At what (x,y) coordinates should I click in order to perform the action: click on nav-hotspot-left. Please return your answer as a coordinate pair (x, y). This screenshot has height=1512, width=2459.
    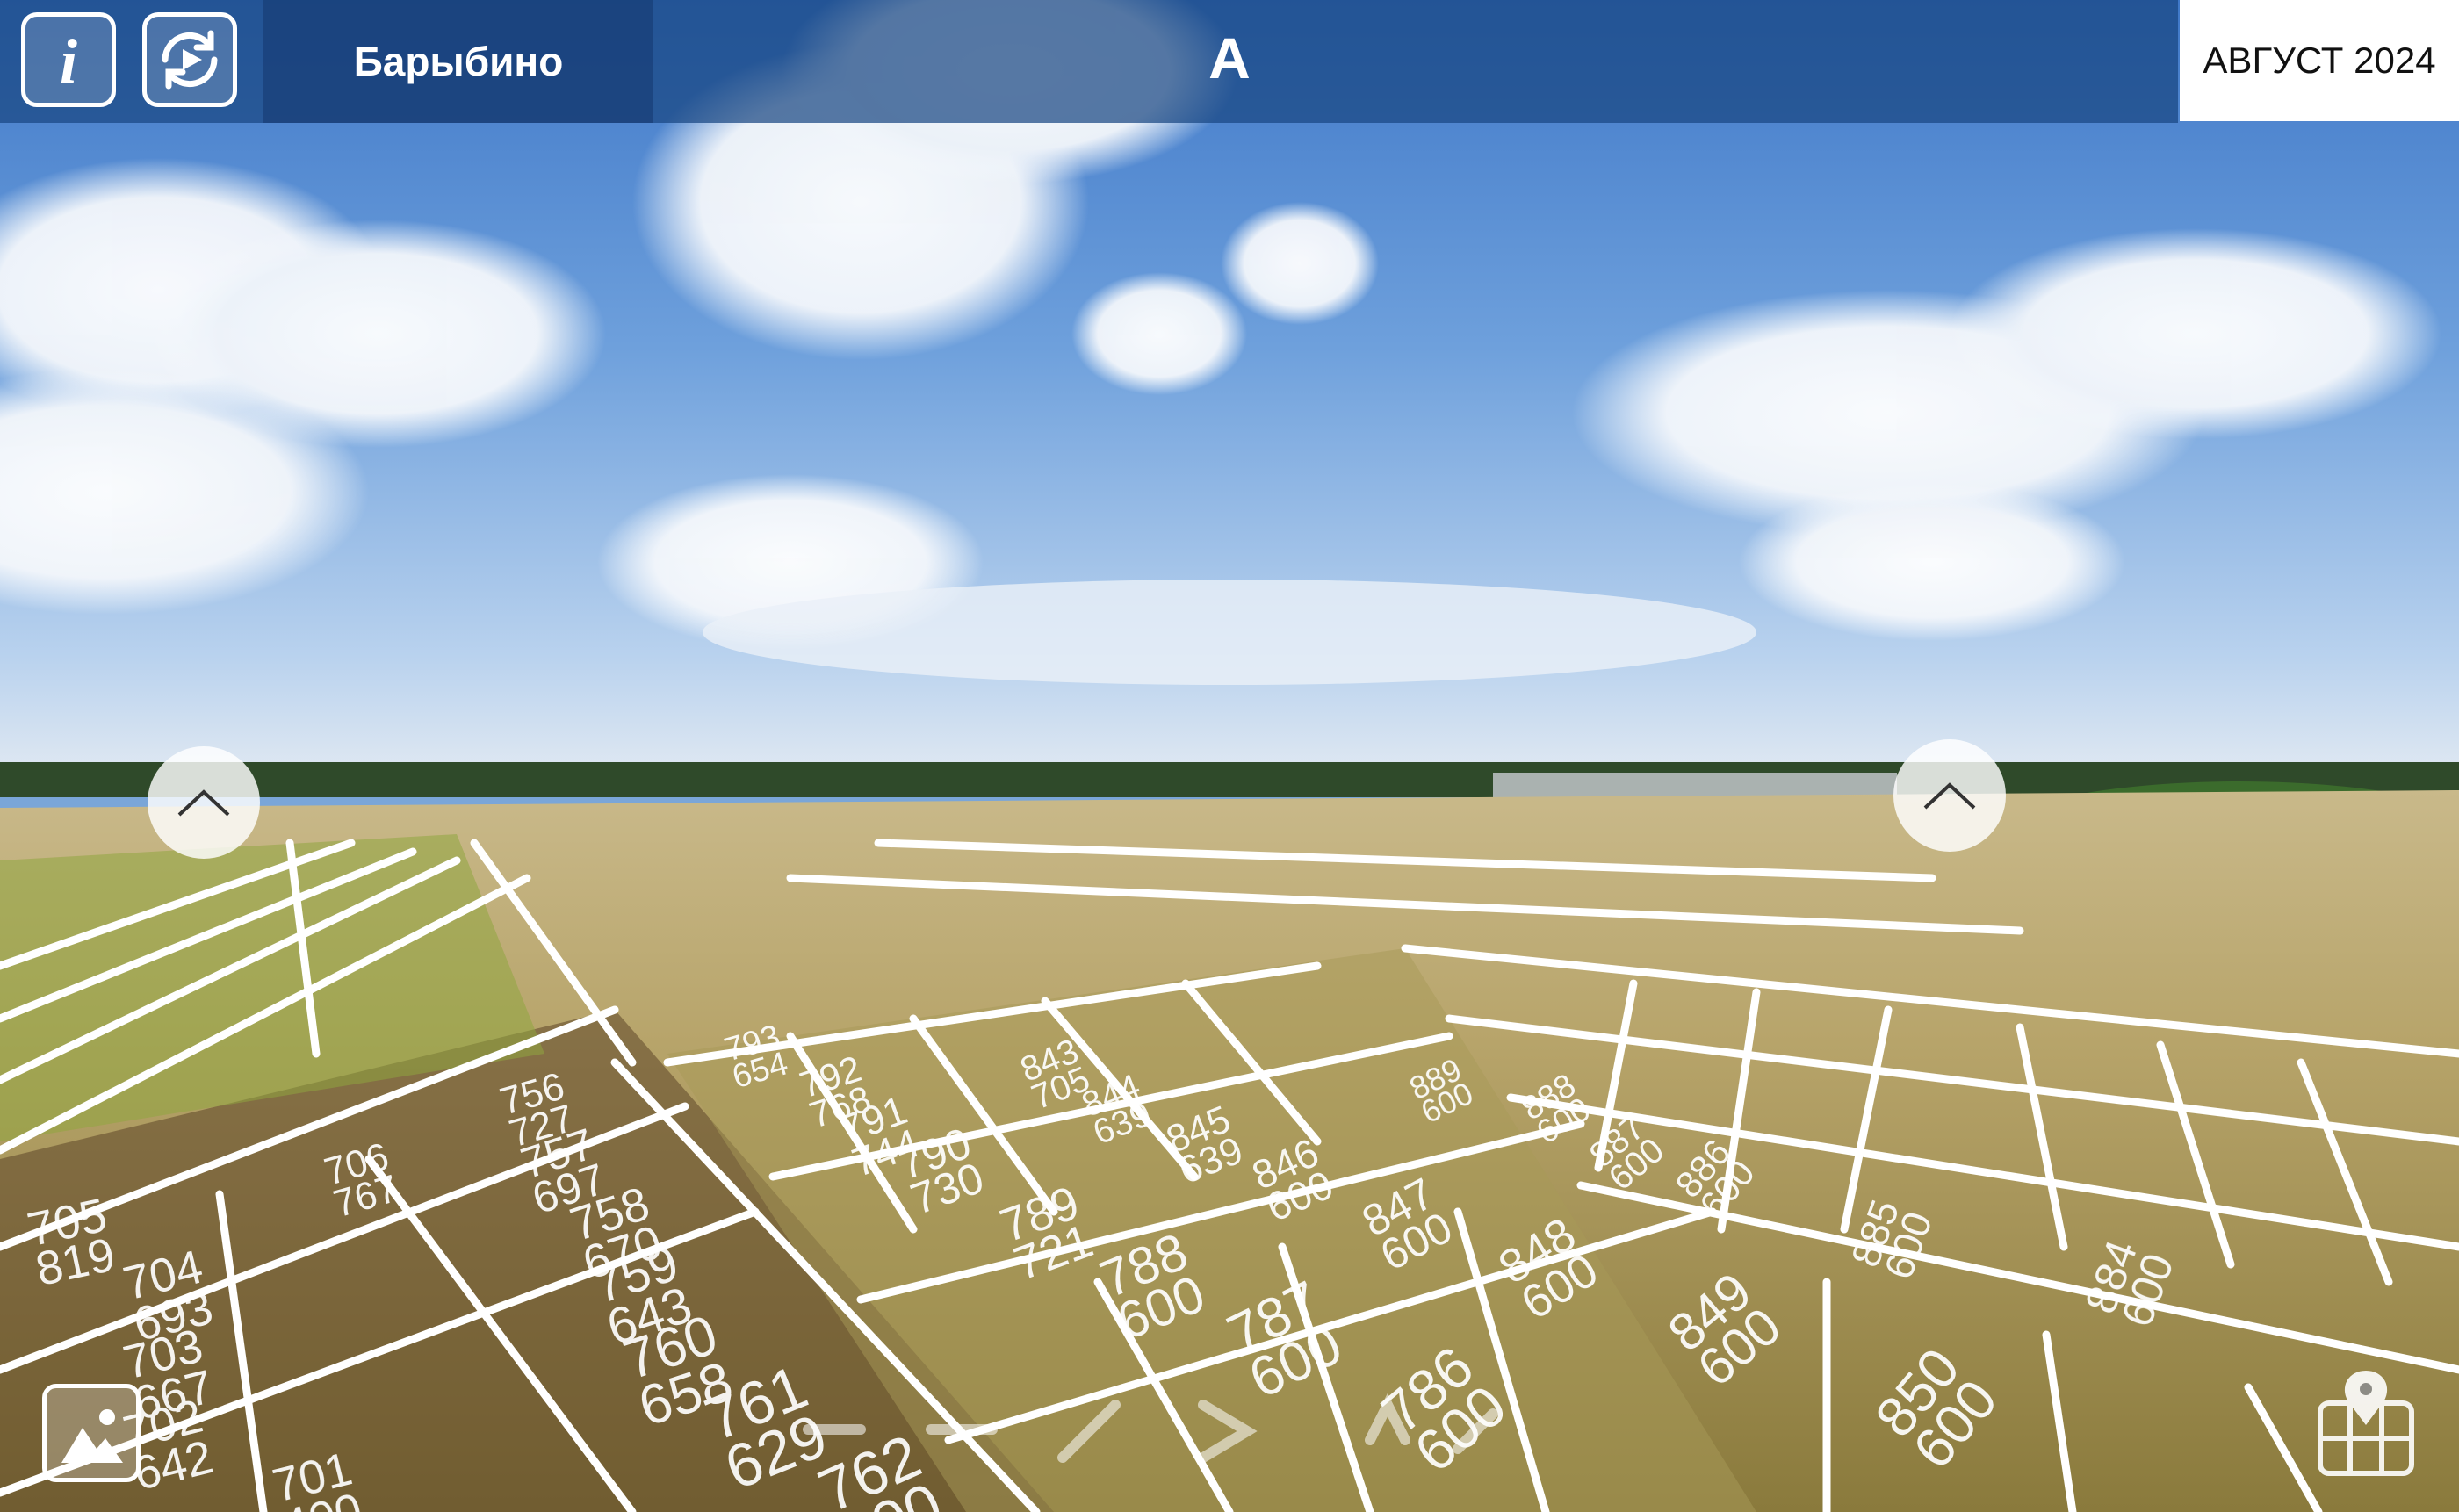
    Looking at the image, I should click on (204, 802).